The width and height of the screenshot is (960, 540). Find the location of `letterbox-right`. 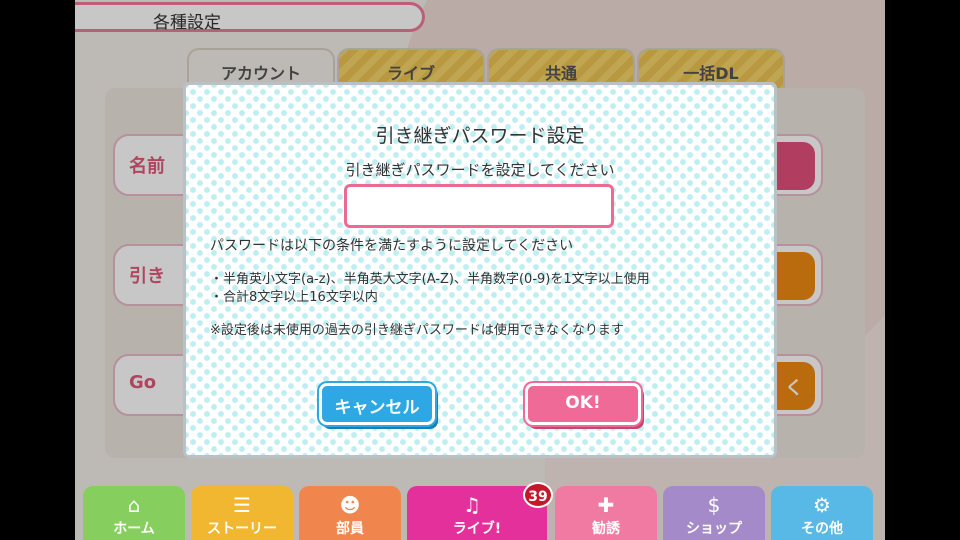

letterbox-right is located at coordinates (922, 270).